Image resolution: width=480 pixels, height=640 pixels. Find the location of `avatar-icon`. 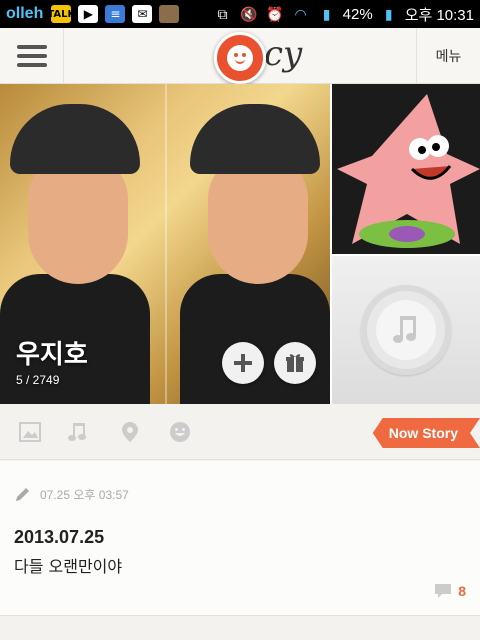

avatar-icon is located at coordinates (169, 14).